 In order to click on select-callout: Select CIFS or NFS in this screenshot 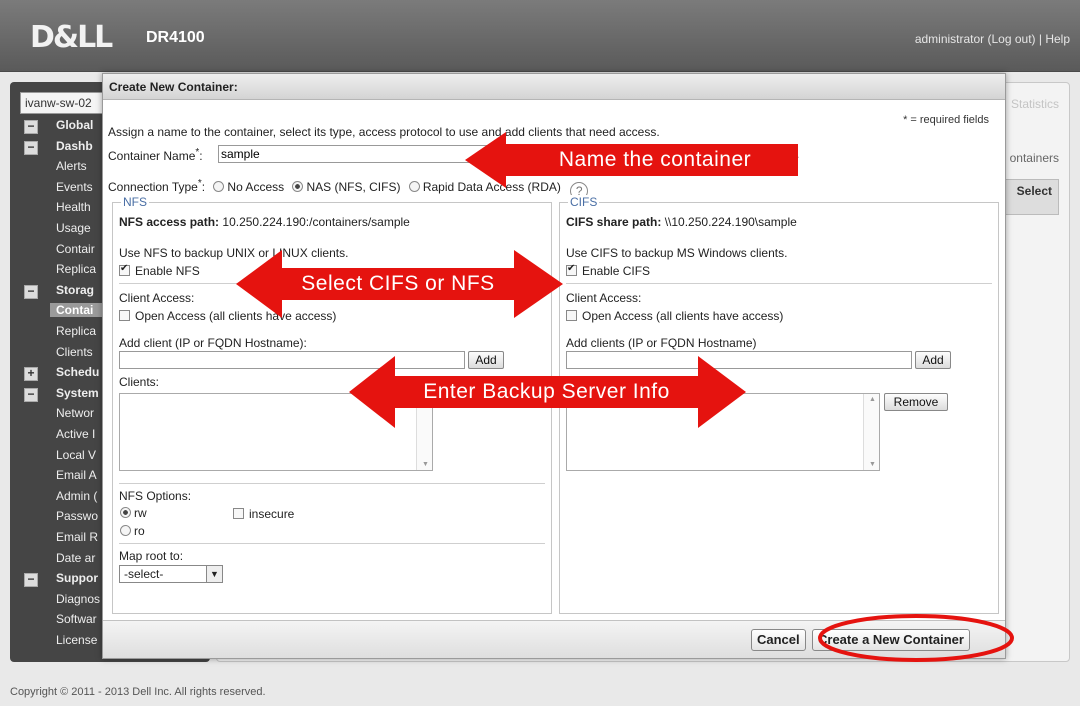, I will do `click(398, 283)`.